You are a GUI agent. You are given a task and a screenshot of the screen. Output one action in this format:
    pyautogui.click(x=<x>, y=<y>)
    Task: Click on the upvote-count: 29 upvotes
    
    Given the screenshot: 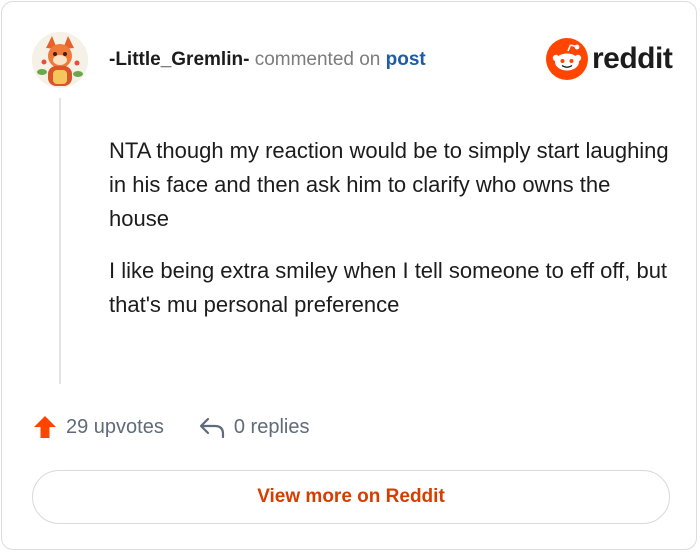 What is the action you would take?
    pyautogui.click(x=115, y=426)
    